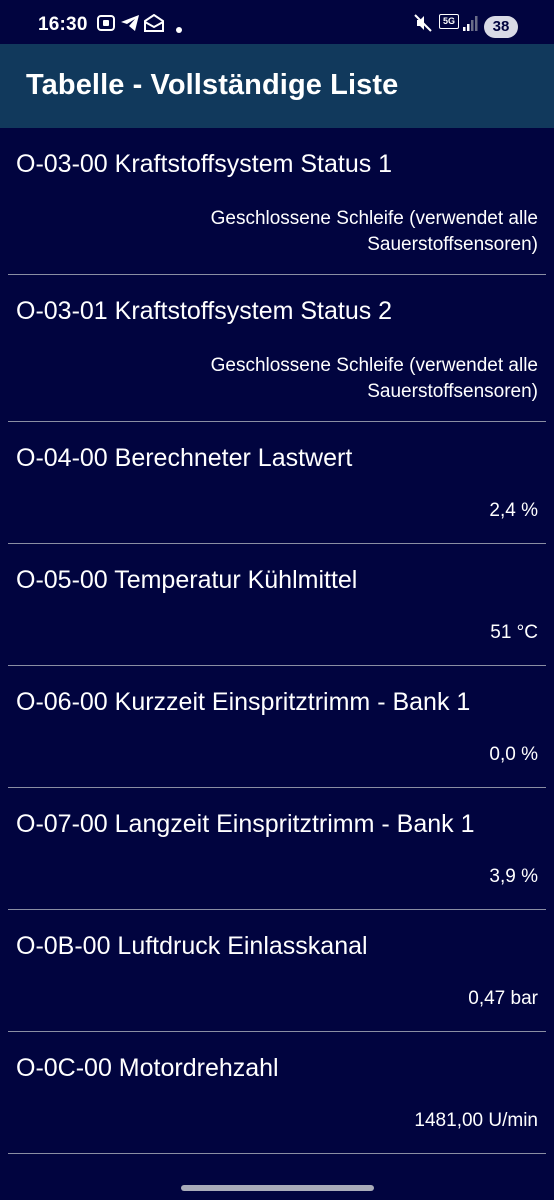 The height and width of the screenshot is (1200, 554). What do you see at coordinates (106, 23) in the screenshot?
I see `screenshot-icon` at bounding box center [106, 23].